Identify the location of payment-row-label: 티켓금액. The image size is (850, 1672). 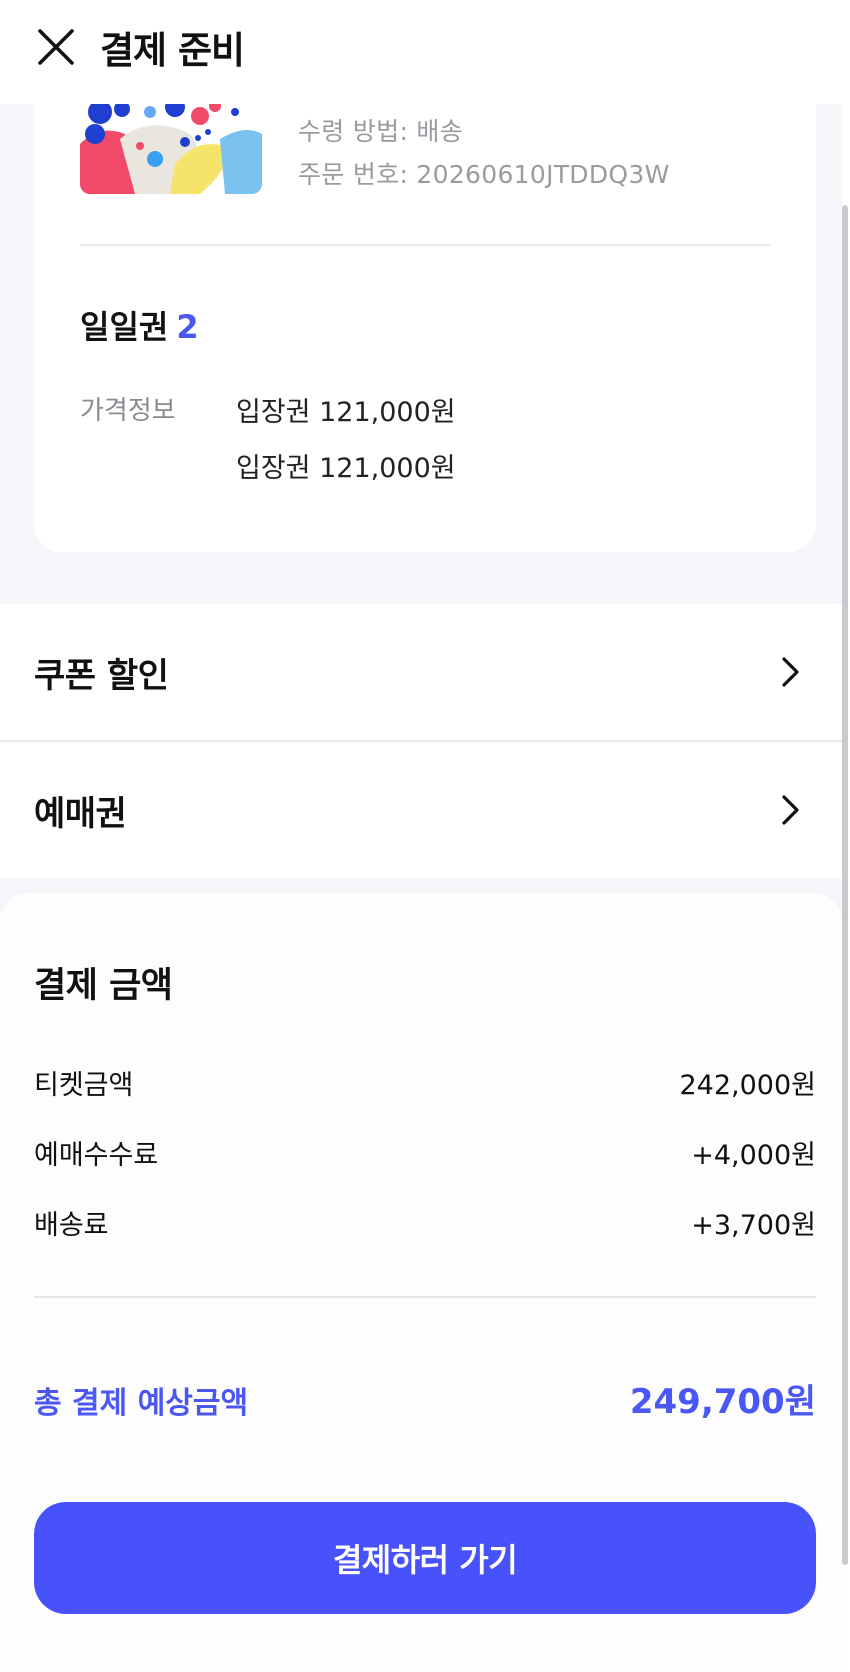
(84, 1085).